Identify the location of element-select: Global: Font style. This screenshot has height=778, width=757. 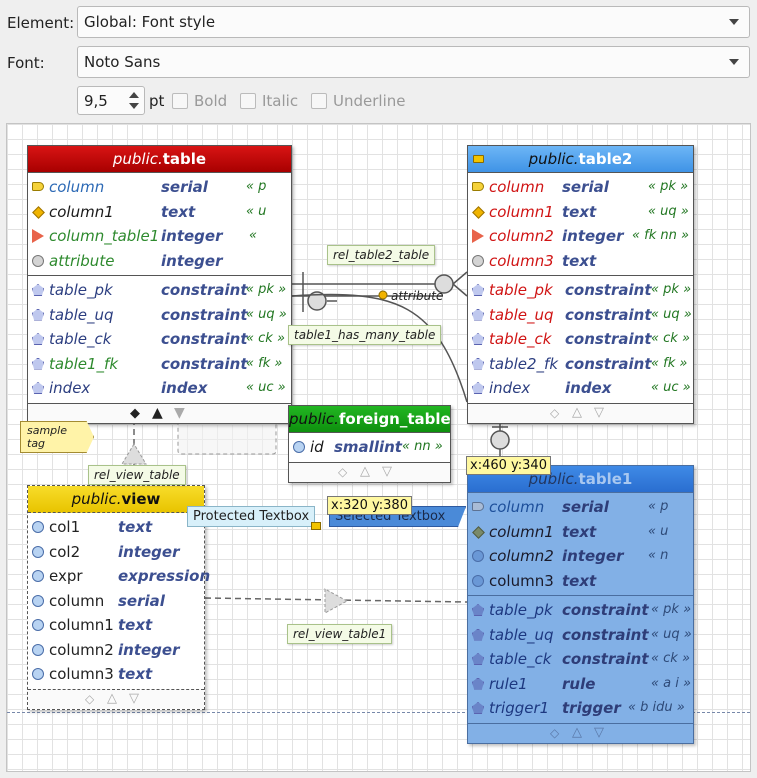
(413, 22).